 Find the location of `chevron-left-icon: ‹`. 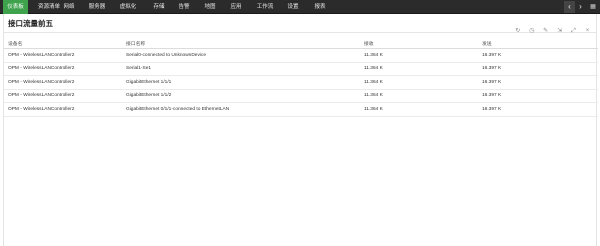

chevron-left-icon: ‹ is located at coordinates (569, 7).